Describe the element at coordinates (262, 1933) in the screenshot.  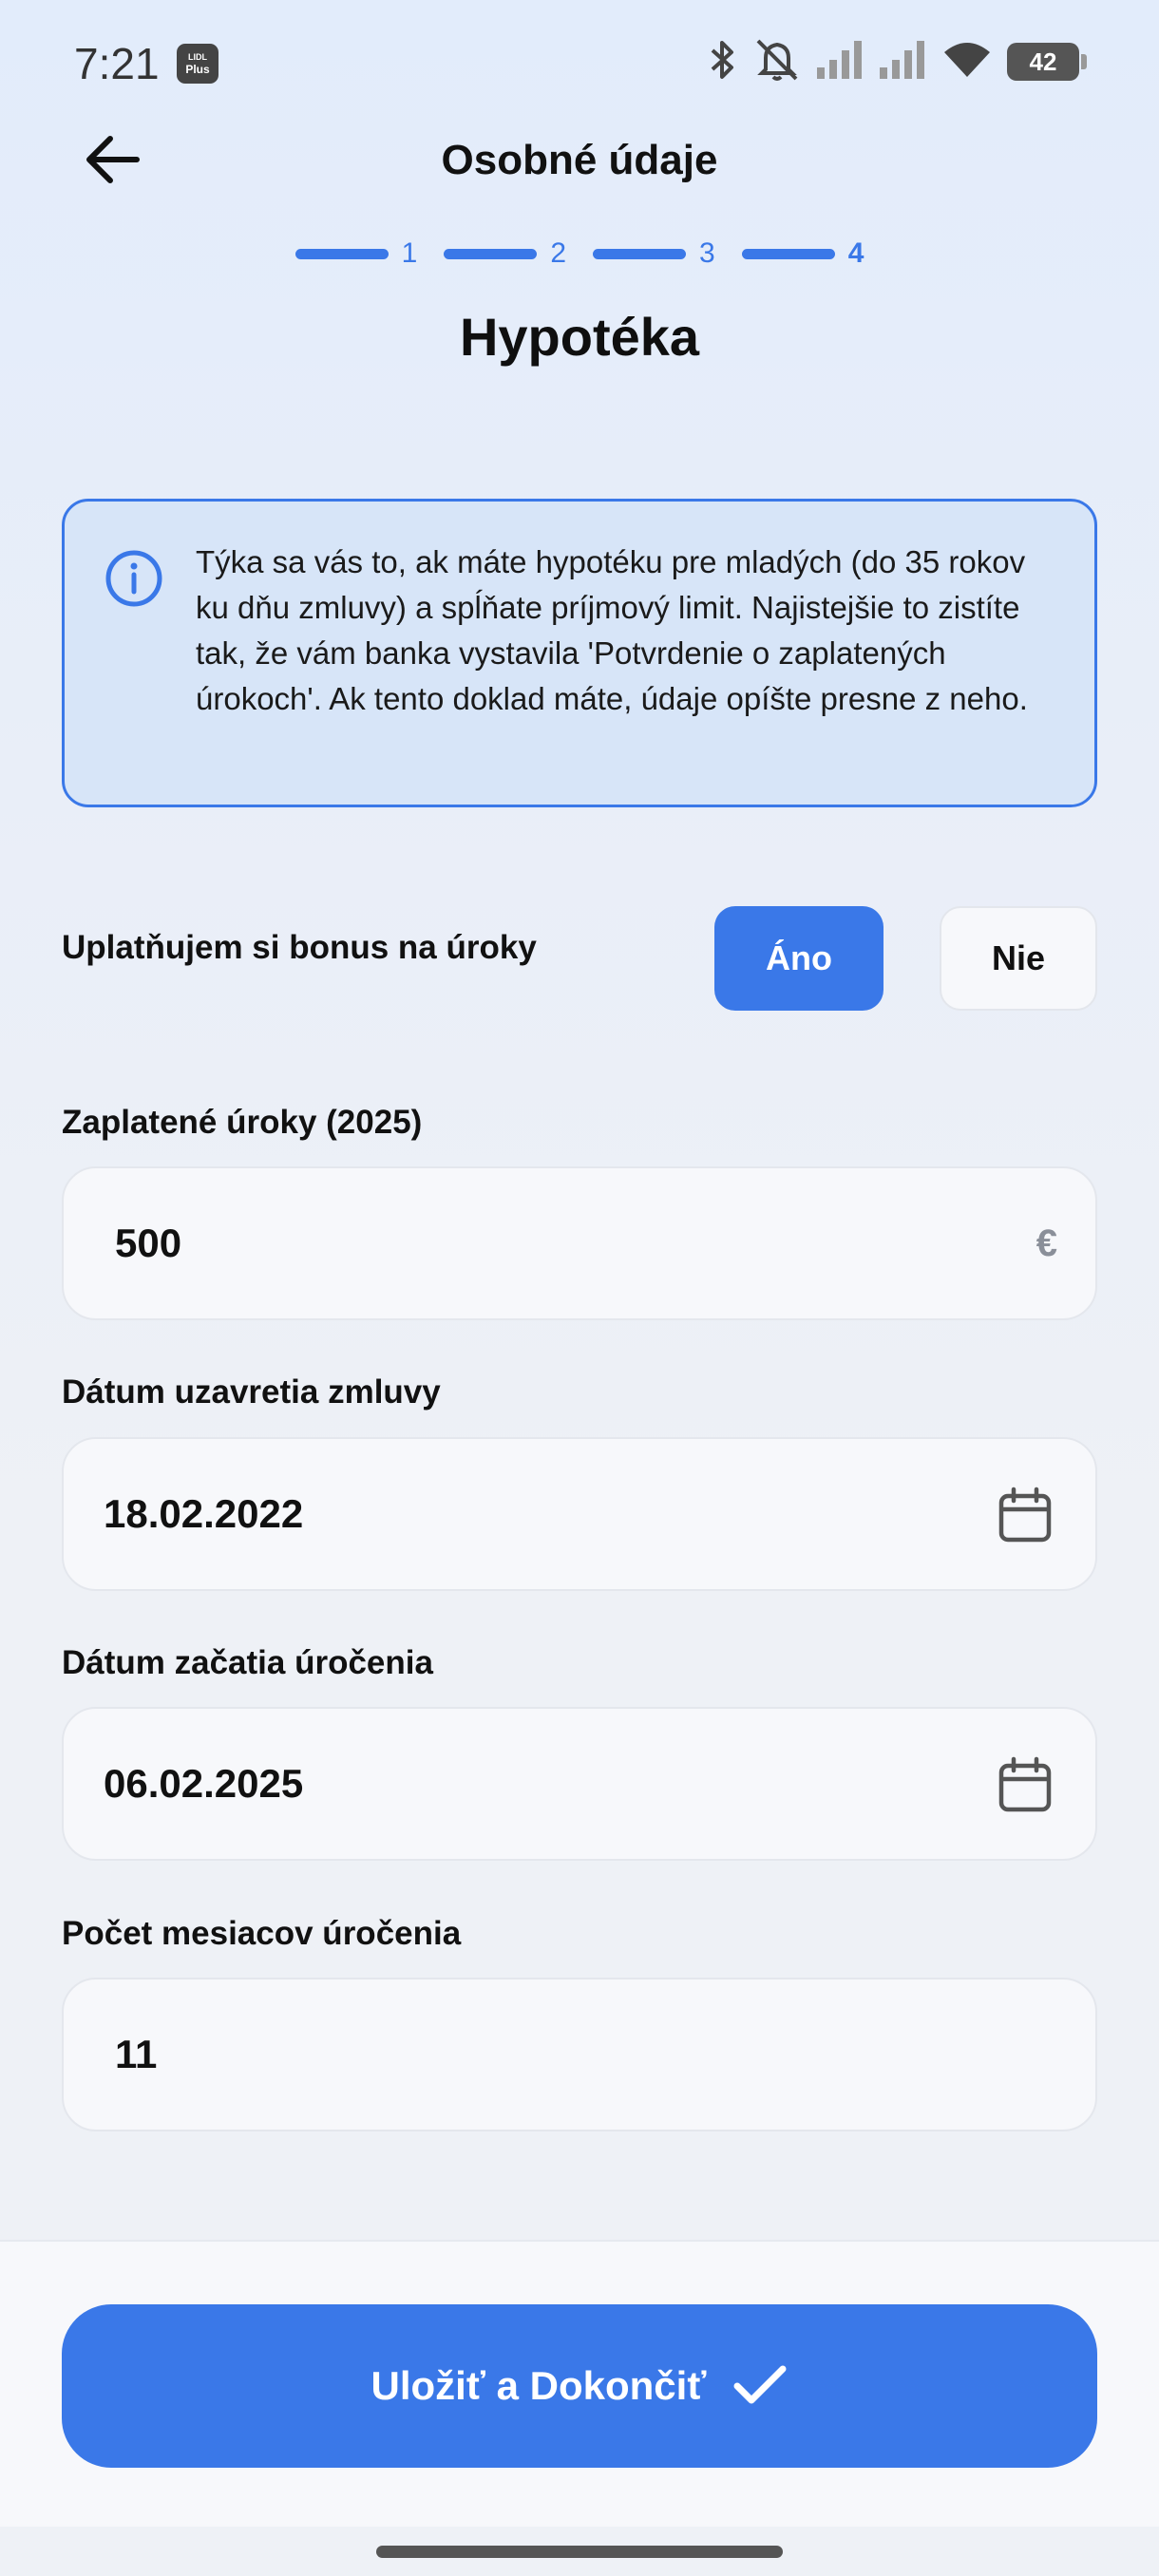
I see `months-count-label: Počet mesiacov úročenia` at that location.